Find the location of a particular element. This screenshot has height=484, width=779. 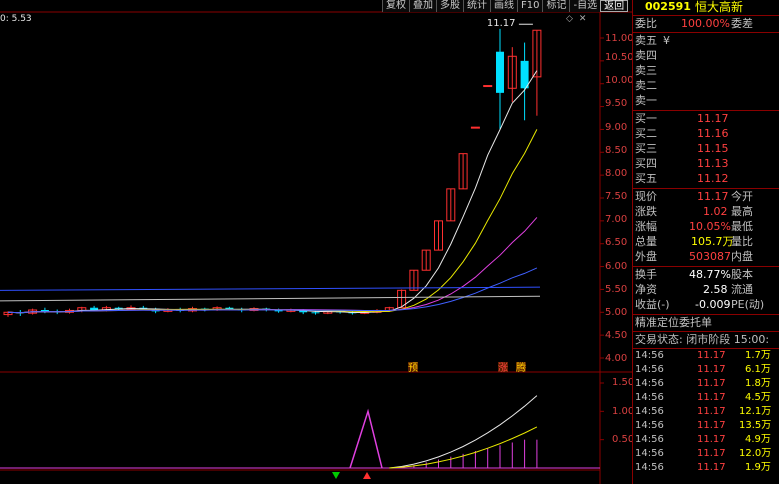

price-tick: 10.50 is located at coordinates (619, 57).